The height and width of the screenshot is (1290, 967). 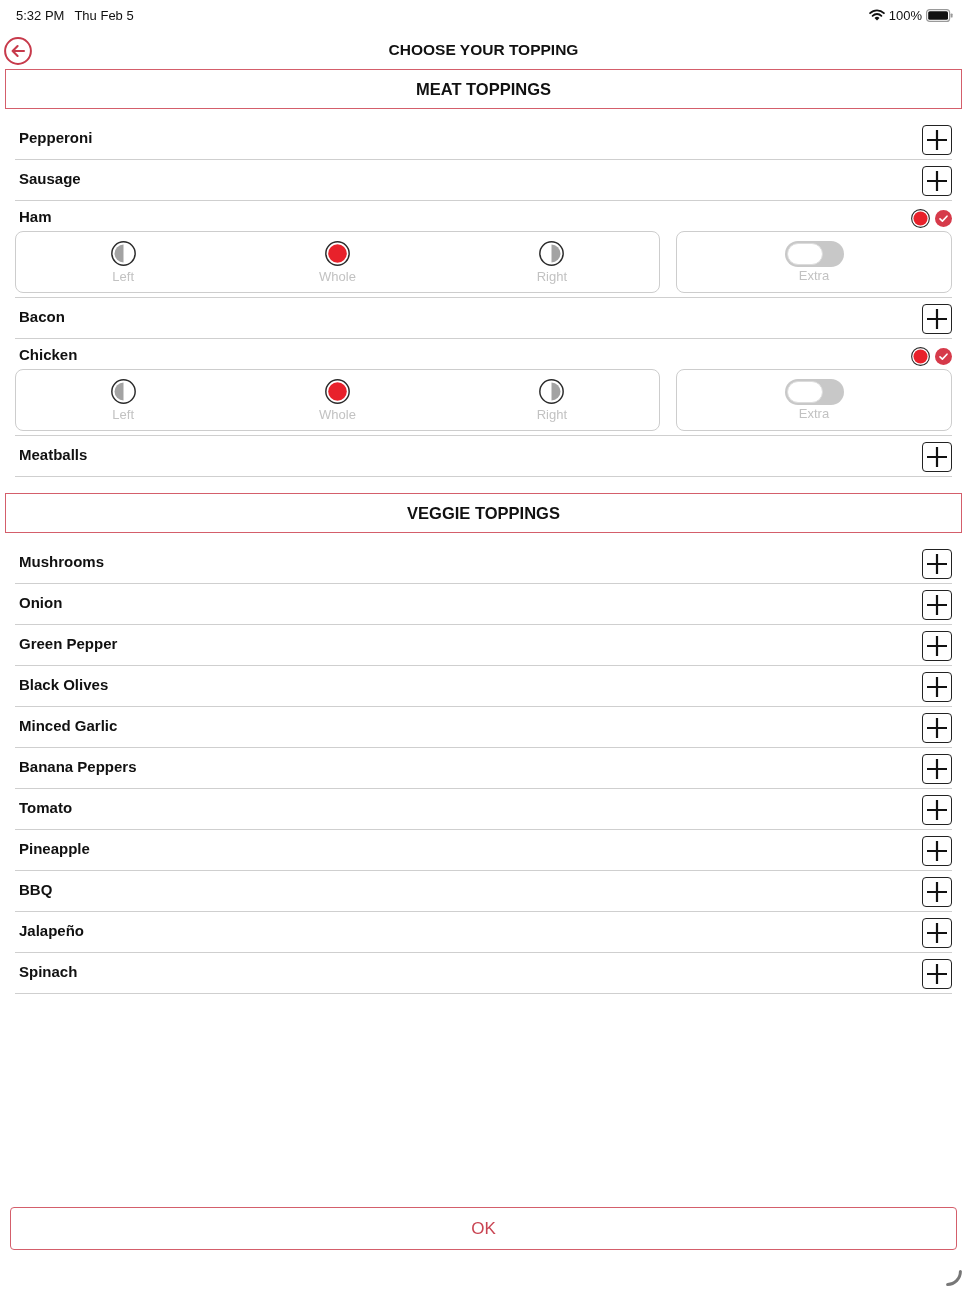 What do you see at coordinates (104, 15) in the screenshot?
I see `status-date: Thu Feb 5` at bounding box center [104, 15].